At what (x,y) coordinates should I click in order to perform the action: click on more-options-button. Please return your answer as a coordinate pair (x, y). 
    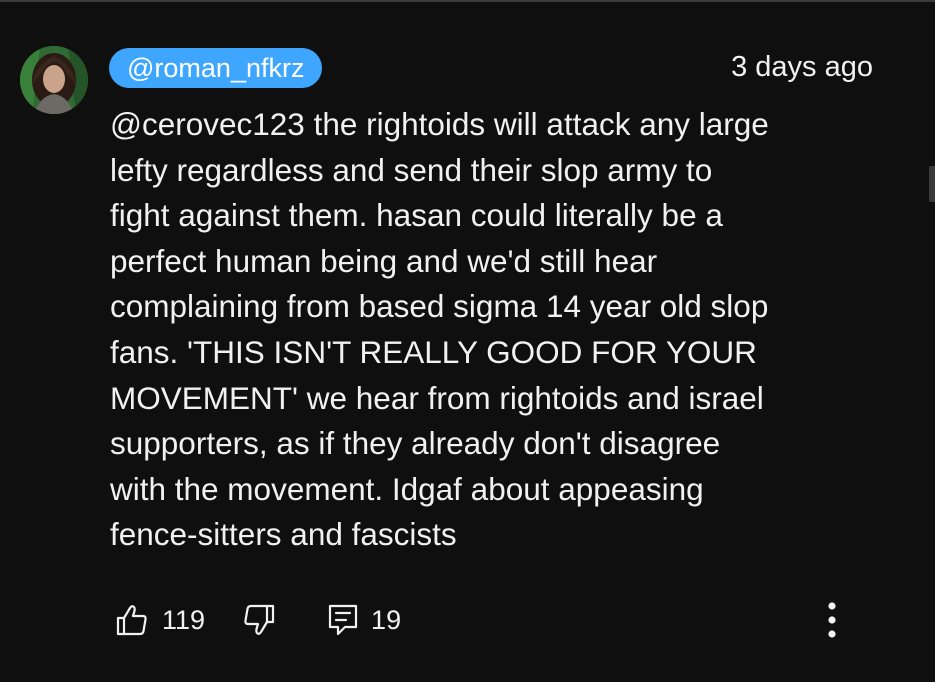
    Looking at the image, I should click on (832, 622).